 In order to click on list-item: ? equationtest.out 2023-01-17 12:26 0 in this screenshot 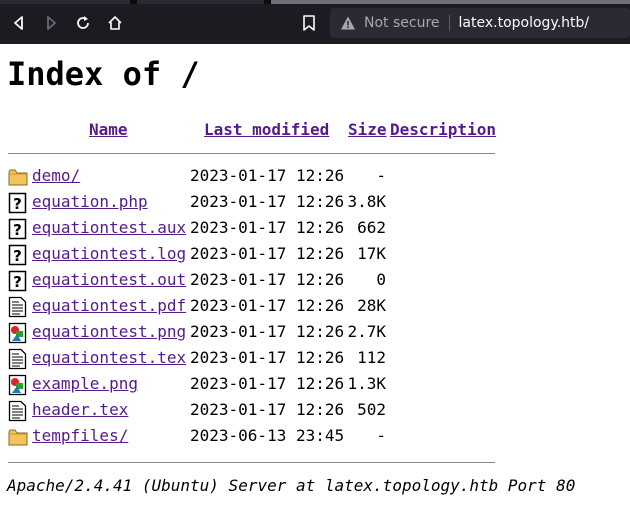, I will do `click(315, 281)`.